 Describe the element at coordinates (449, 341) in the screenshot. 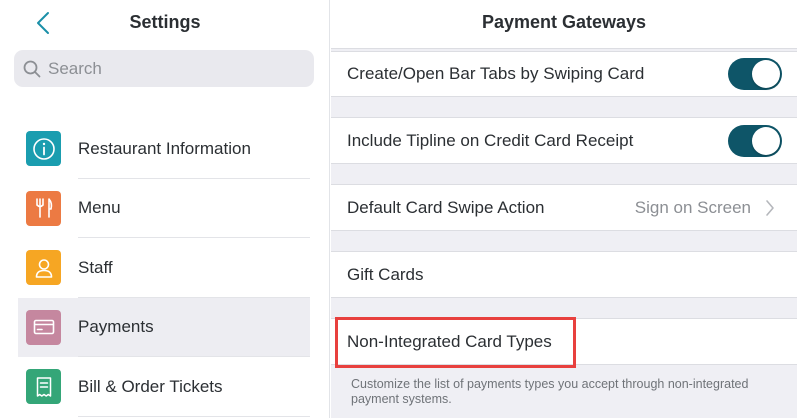

I see `row-label: Non-Integrated Card Types` at that location.